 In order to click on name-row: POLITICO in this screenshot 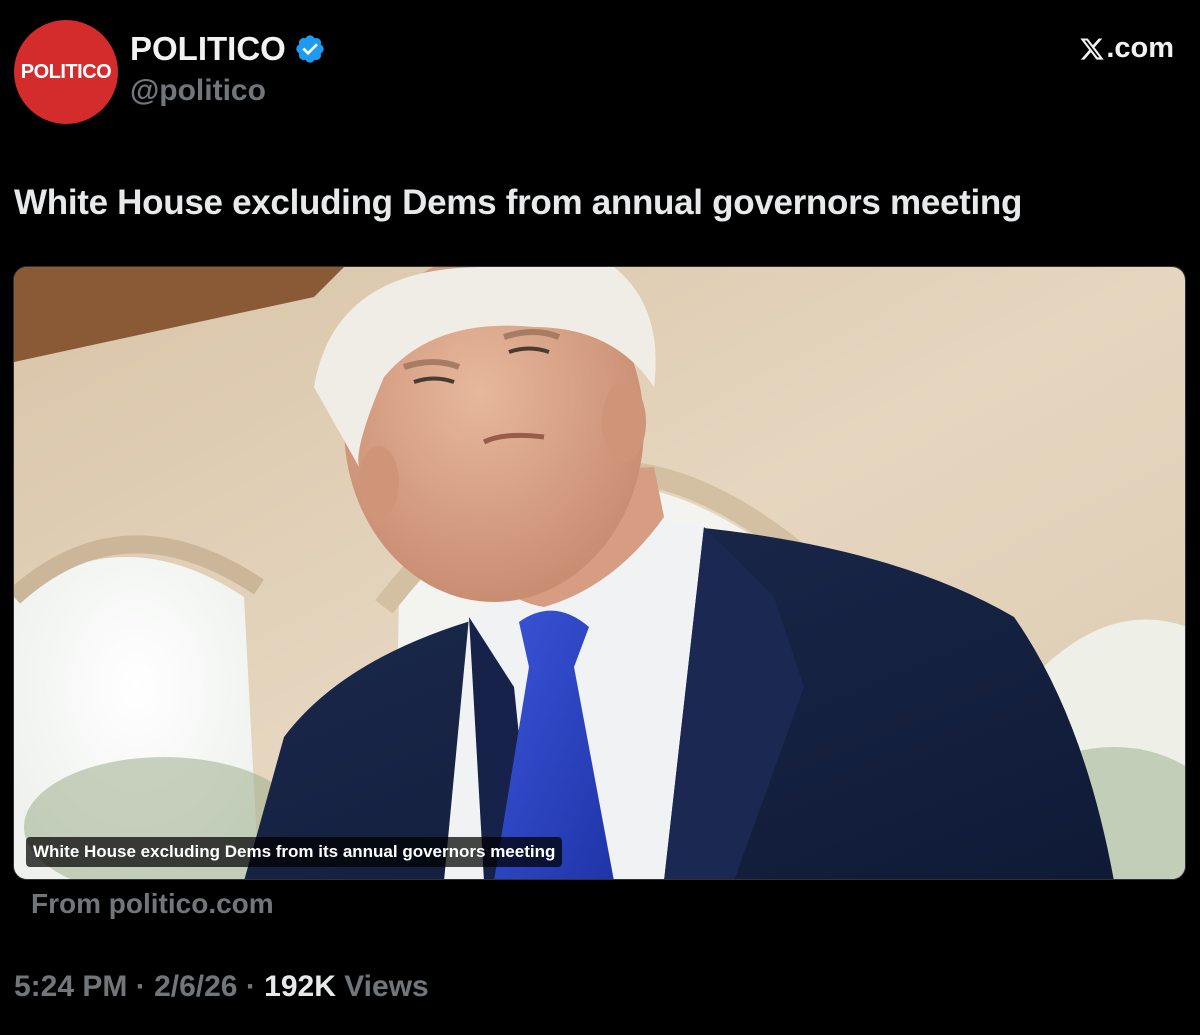, I will do `click(228, 49)`.